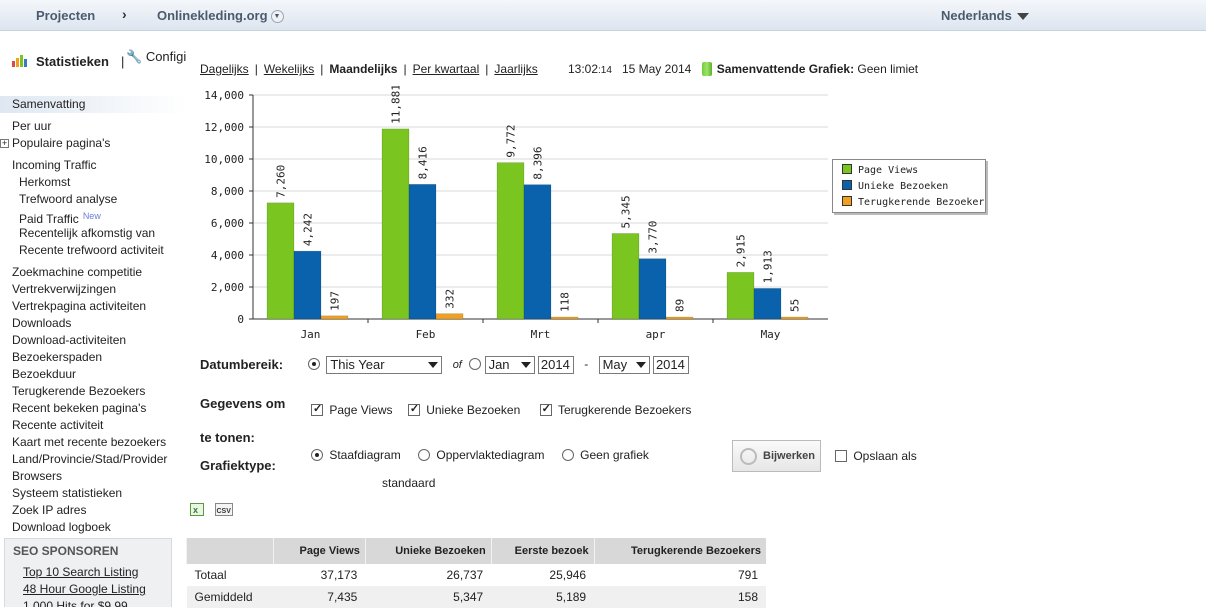  Describe the element at coordinates (88, 589) in the screenshot. I see `sponsor-link: 48 Hour Google Listing` at that location.